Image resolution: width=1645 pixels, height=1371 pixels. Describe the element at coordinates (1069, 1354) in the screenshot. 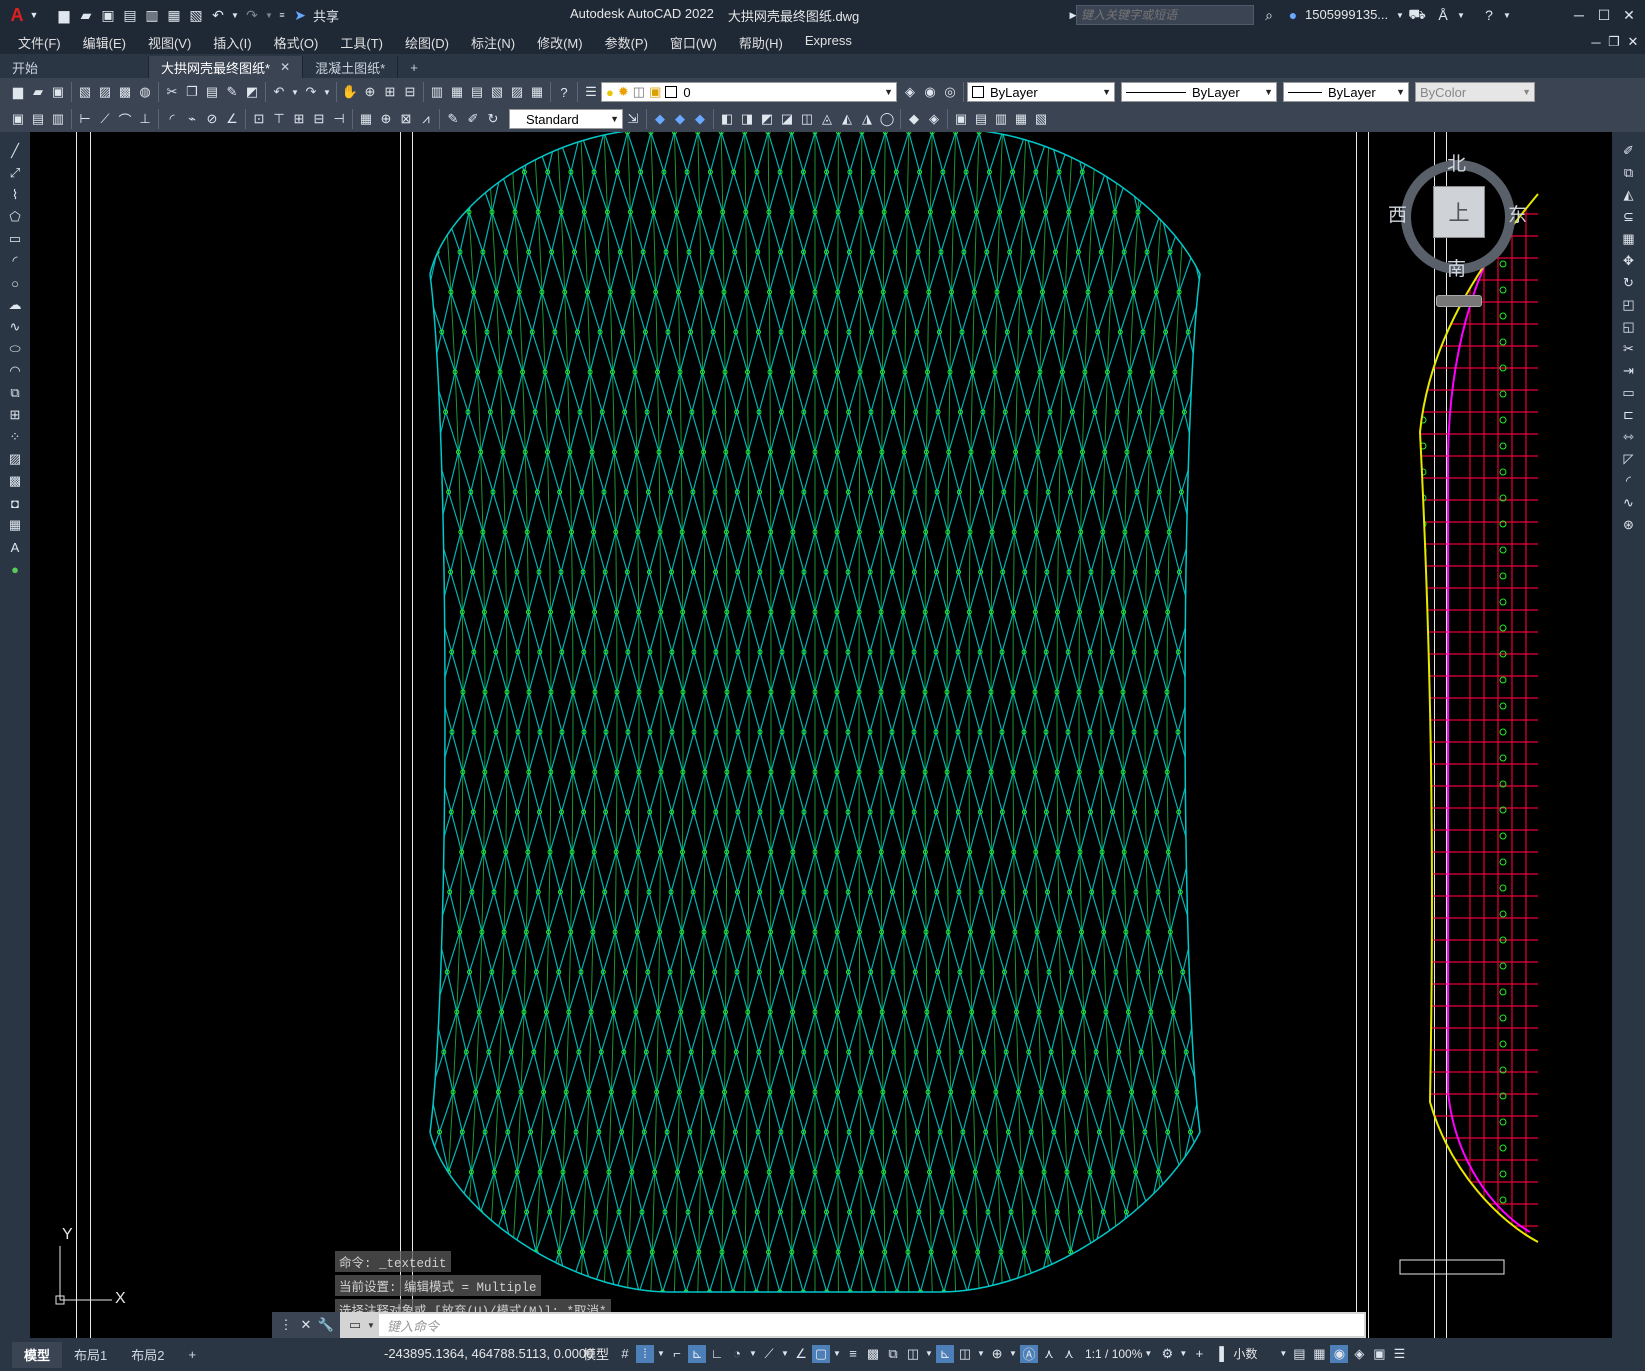

I see `annotation-scale-icon: ⋏` at that location.